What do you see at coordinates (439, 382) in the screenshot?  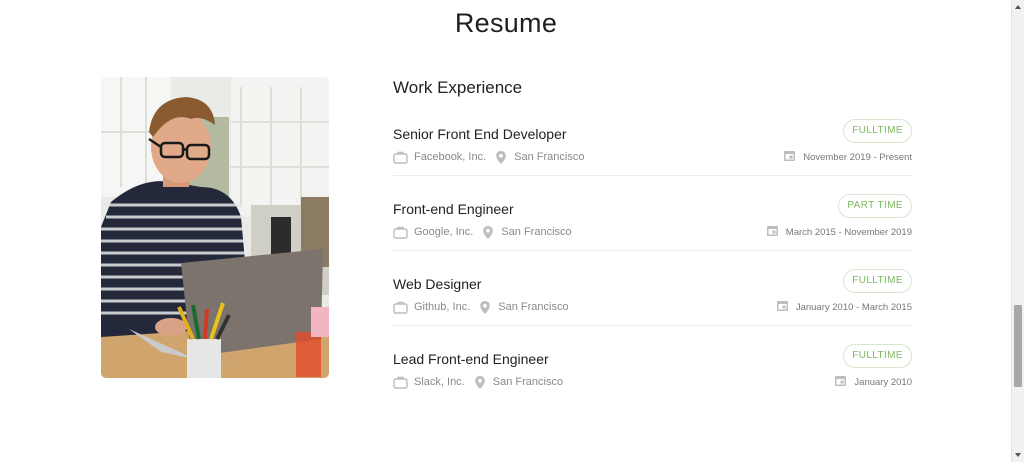 I see `job-company: Slack, Inc.` at bounding box center [439, 382].